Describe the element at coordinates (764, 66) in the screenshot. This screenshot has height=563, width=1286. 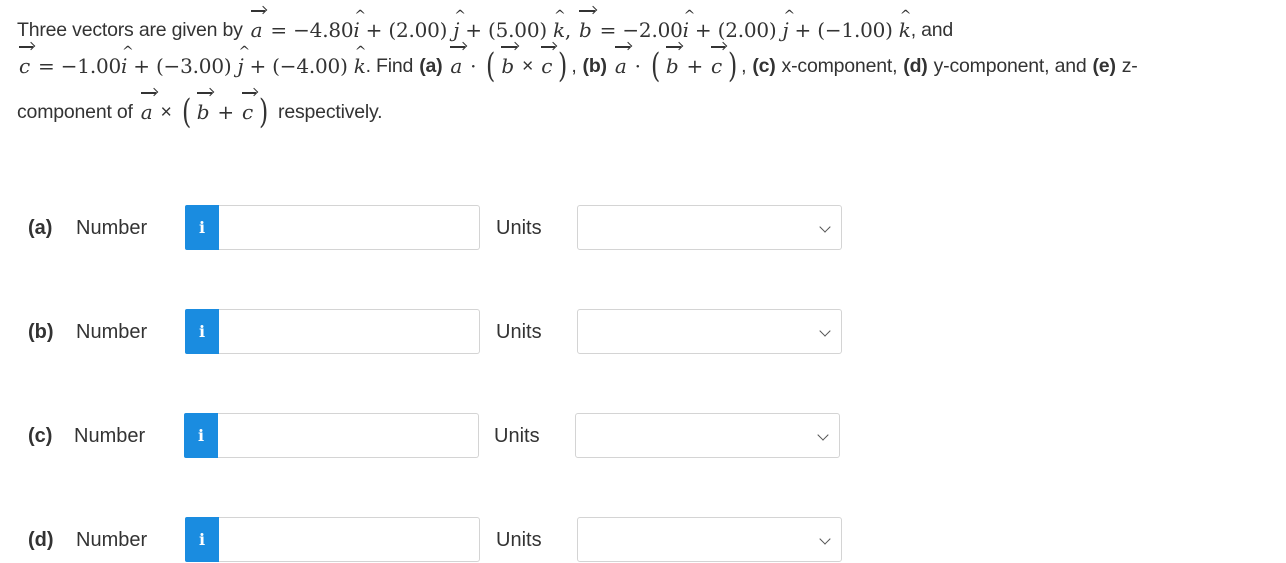
I see `part-c-label: (c)` at that location.